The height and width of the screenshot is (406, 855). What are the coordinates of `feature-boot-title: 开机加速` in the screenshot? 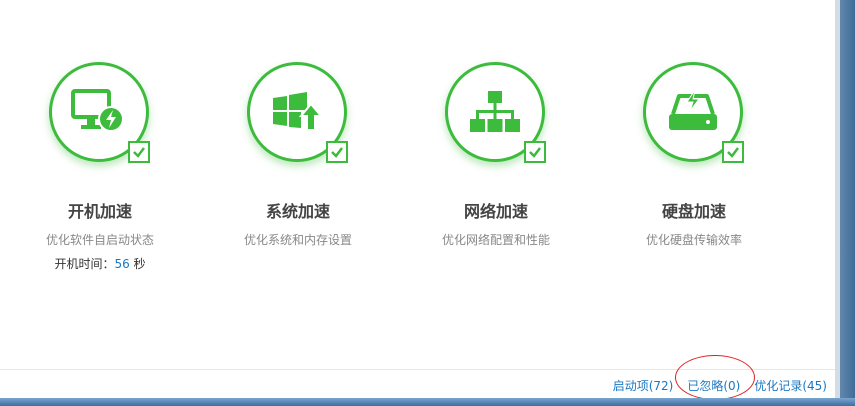 It's located at (99, 211).